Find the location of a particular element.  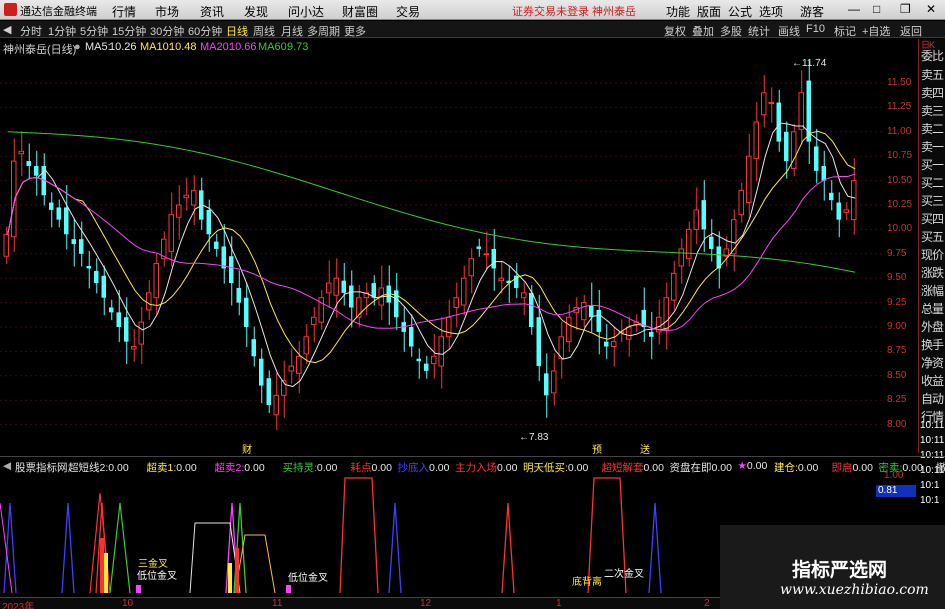

tab-intraday: 分时 is located at coordinates (31, 31).